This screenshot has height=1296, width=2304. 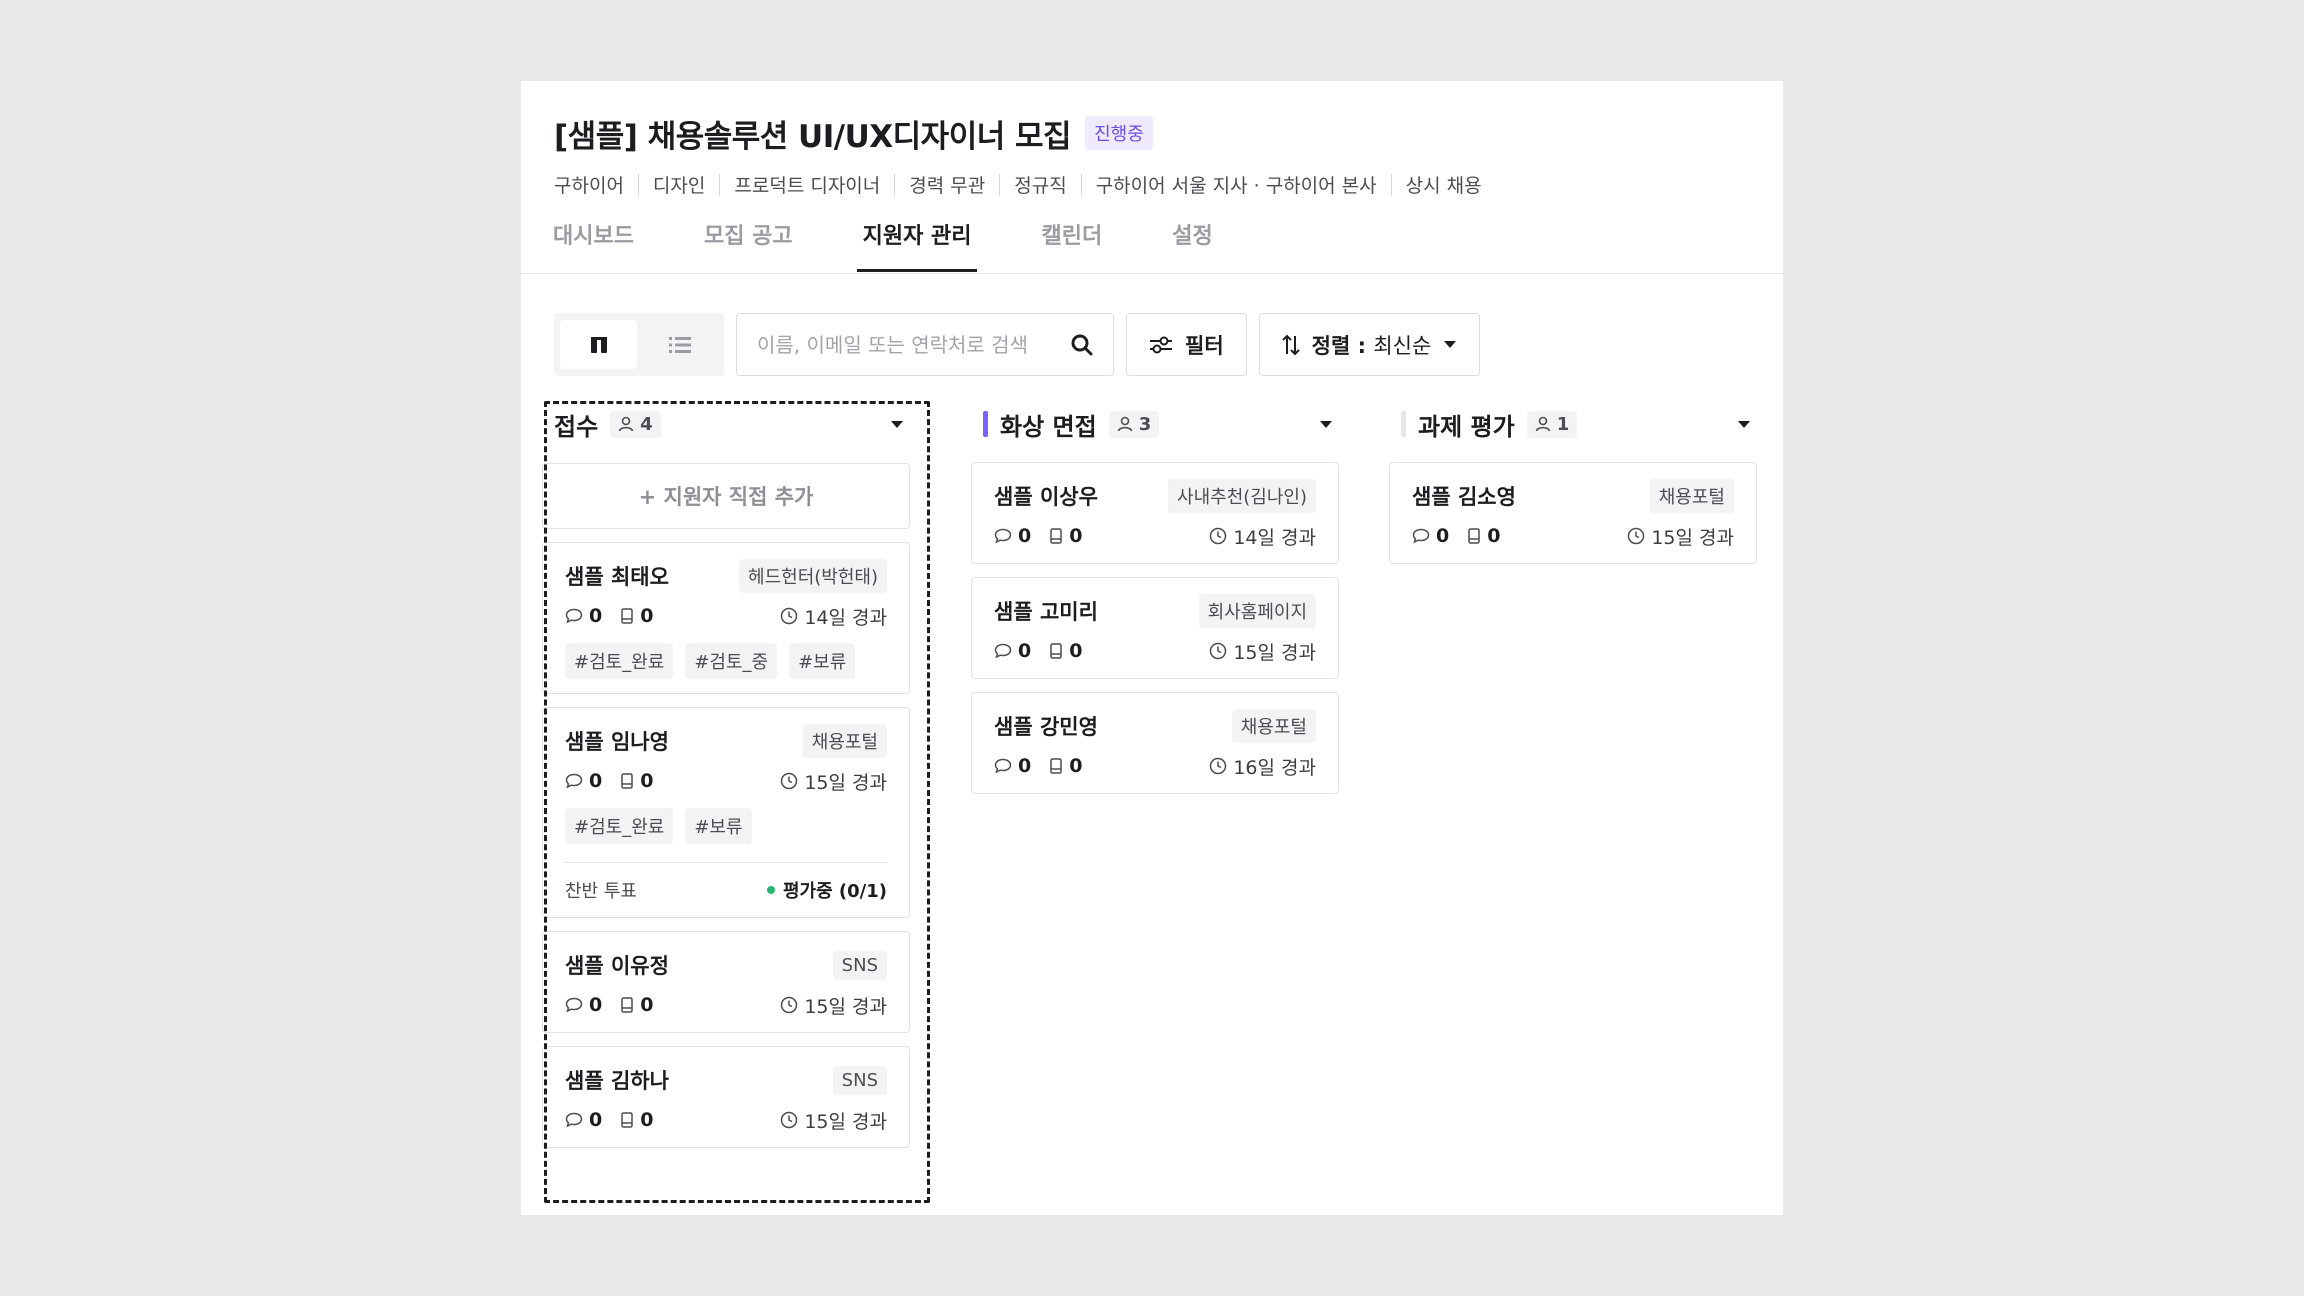 What do you see at coordinates (1155, 628) in the screenshot?
I see `applicant-card: 샘플 고미리 회사홈페이지 0 0 15일 경과` at bounding box center [1155, 628].